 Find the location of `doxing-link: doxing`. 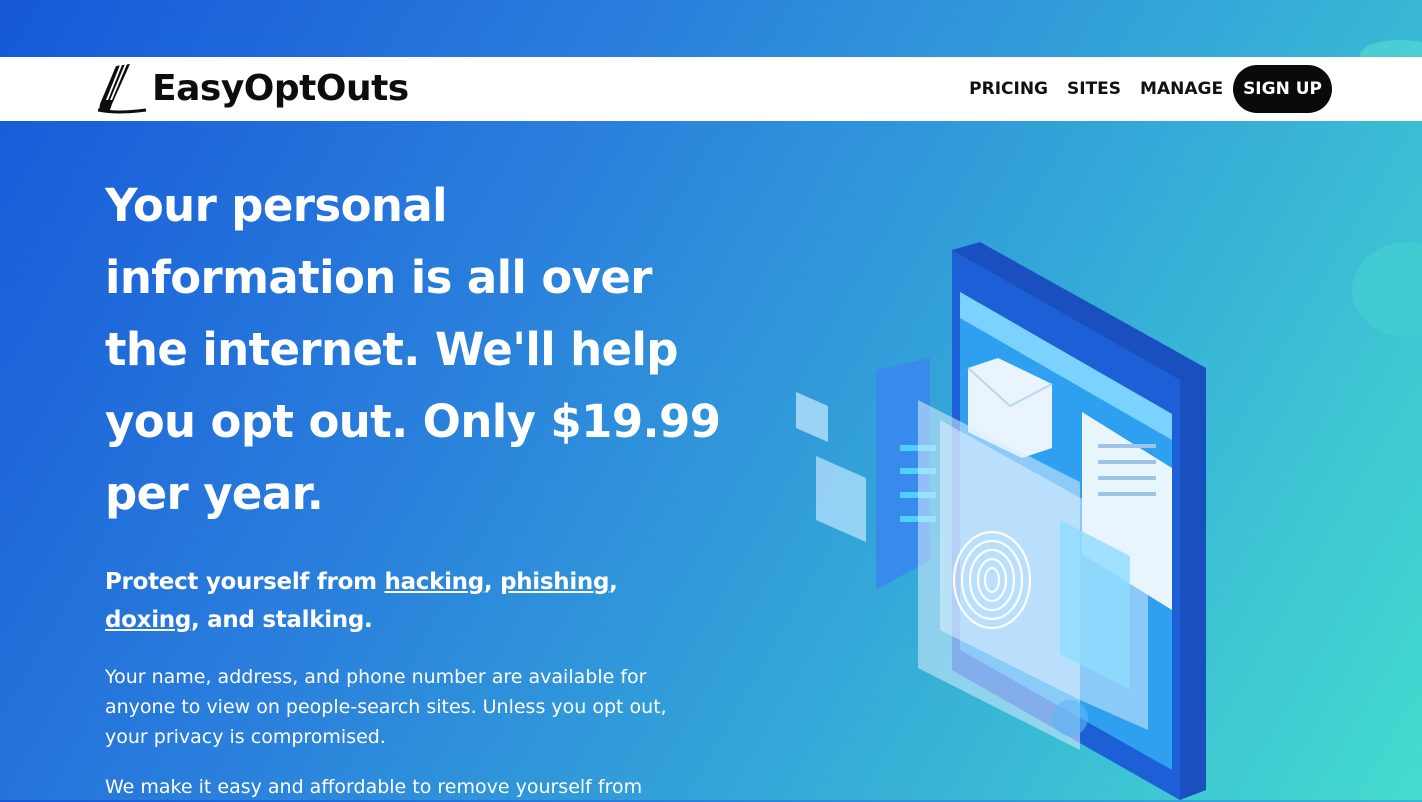

doxing-link: doxing is located at coordinates (148, 620).